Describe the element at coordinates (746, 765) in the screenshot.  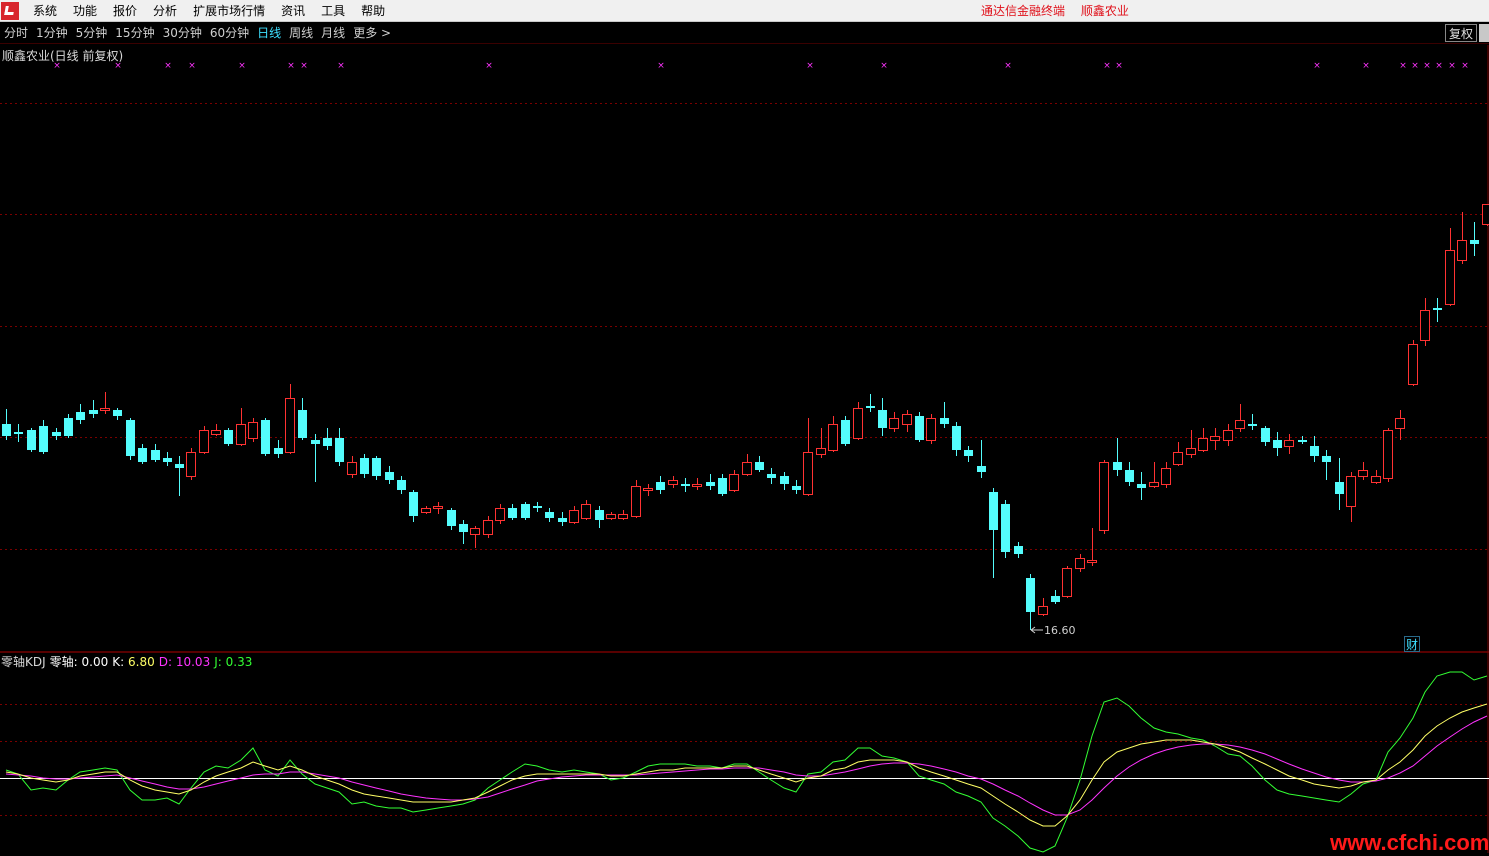
I see `kdj-k-line` at that location.